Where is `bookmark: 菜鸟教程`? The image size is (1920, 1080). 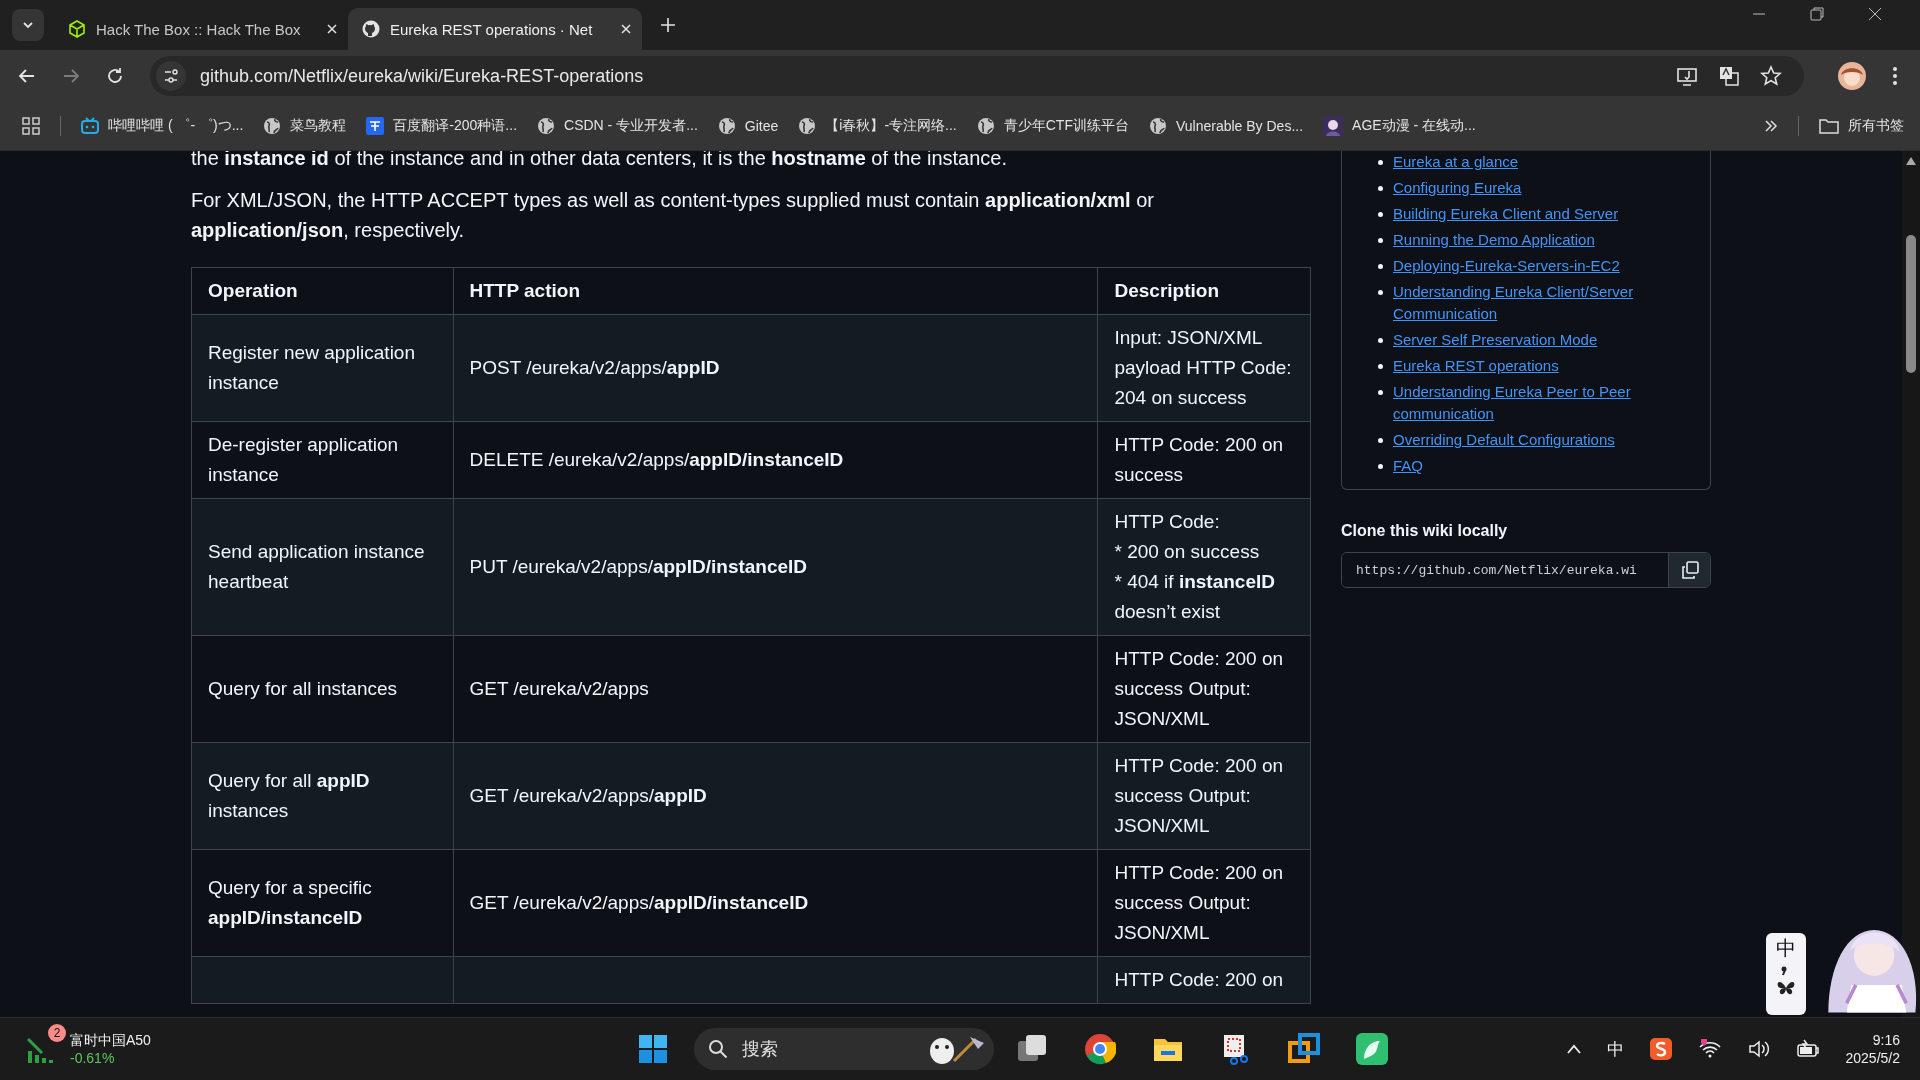 bookmark: 菜鸟教程 is located at coordinates (305, 126).